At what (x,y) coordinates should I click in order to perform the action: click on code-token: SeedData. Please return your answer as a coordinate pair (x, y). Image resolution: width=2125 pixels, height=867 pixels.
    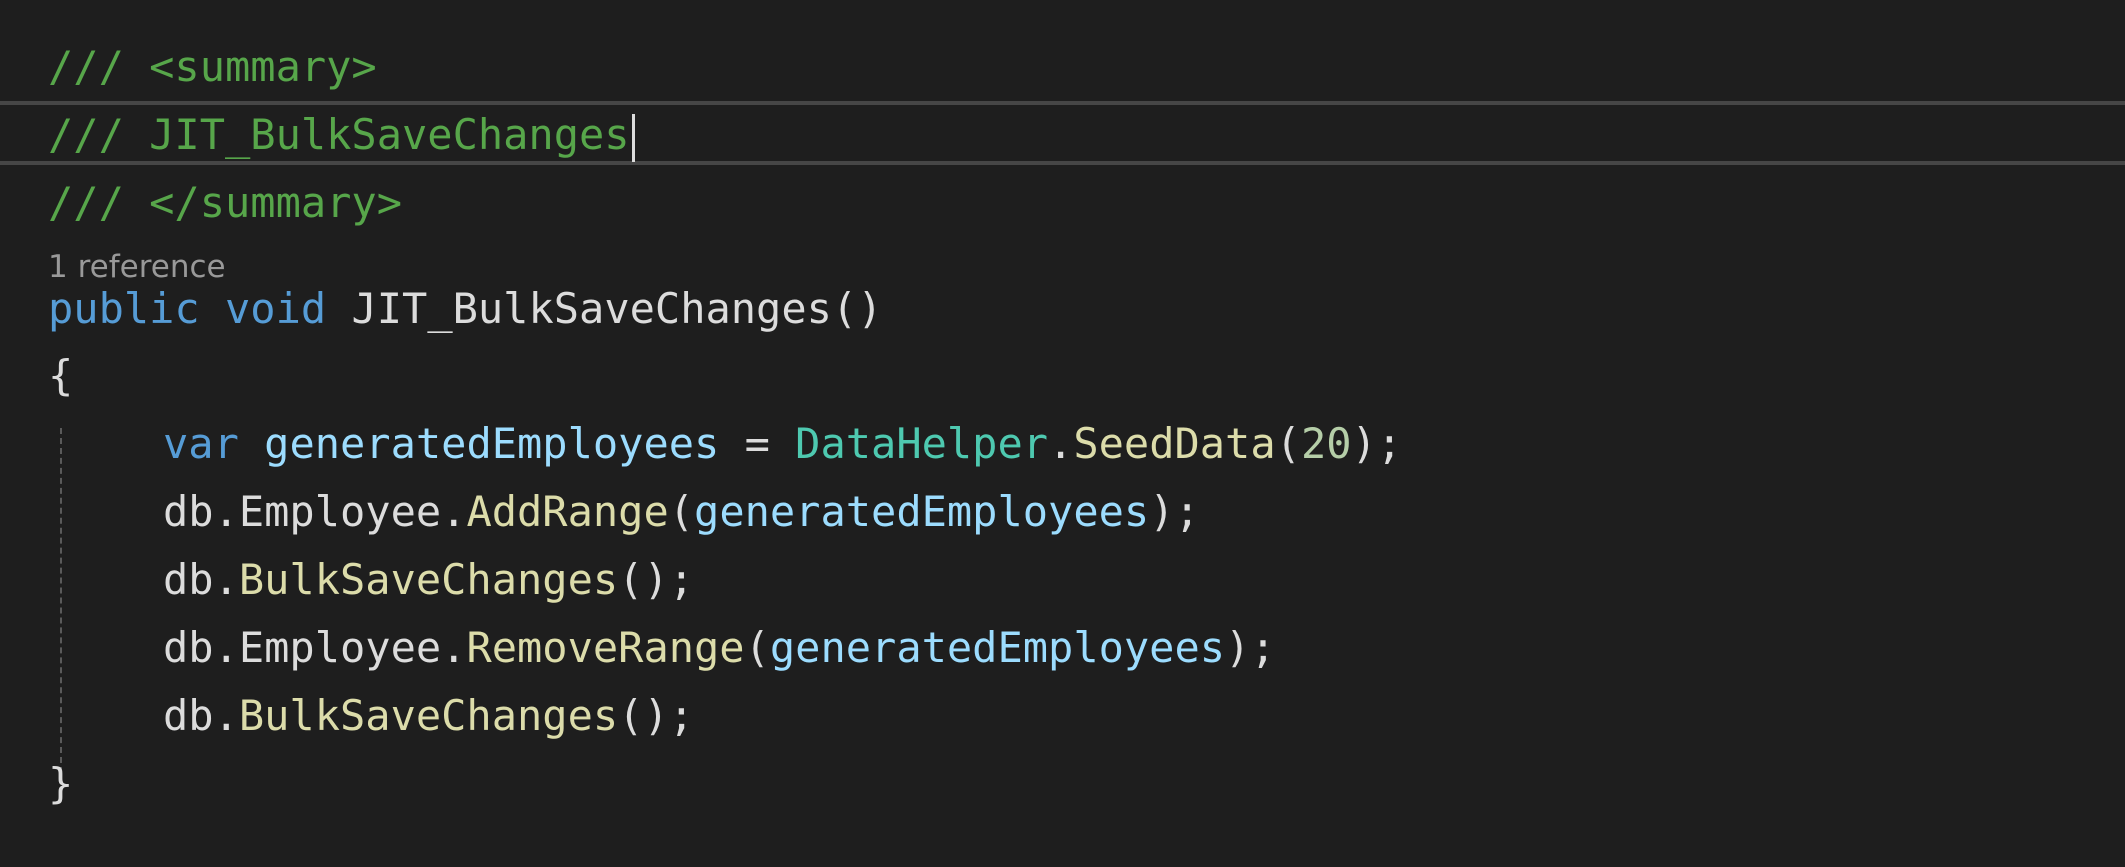
    Looking at the image, I should click on (1174, 443).